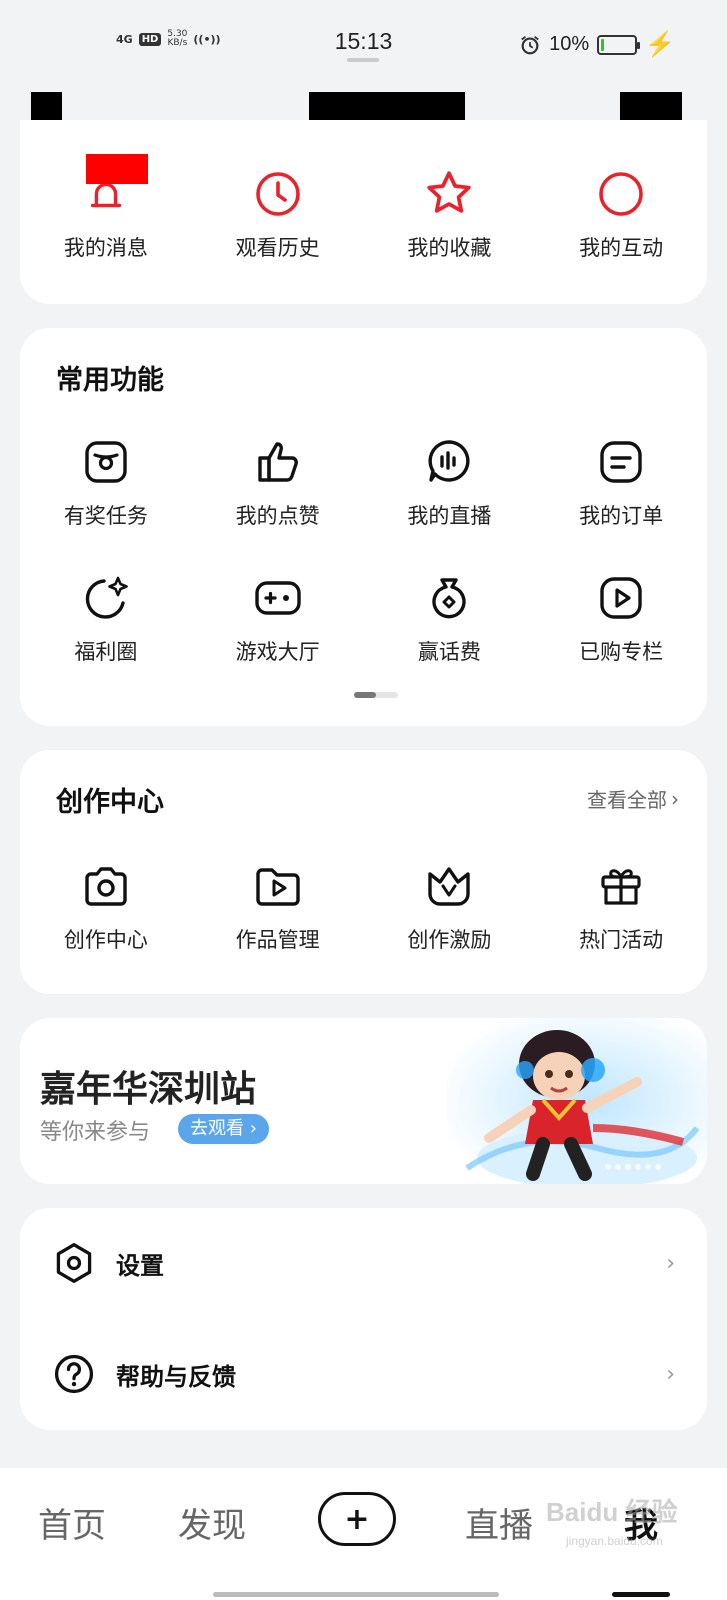 Image resolution: width=727 pixels, height=1600 pixels. What do you see at coordinates (627, 800) in the screenshot?
I see `view-all-label: 查看全部` at bounding box center [627, 800].